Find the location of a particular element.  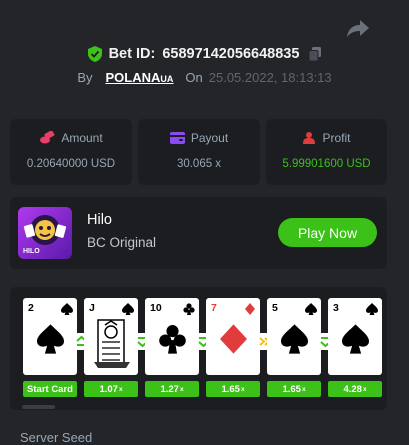

card-1: 2 is located at coordinates (50, 336).